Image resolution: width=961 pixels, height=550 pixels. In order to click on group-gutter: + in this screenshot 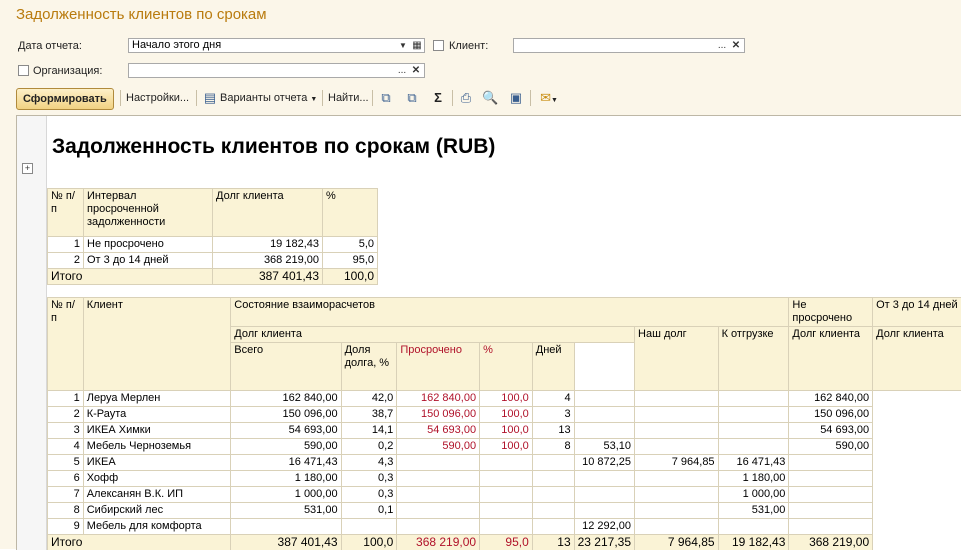, I will do `click(32, 333)`.